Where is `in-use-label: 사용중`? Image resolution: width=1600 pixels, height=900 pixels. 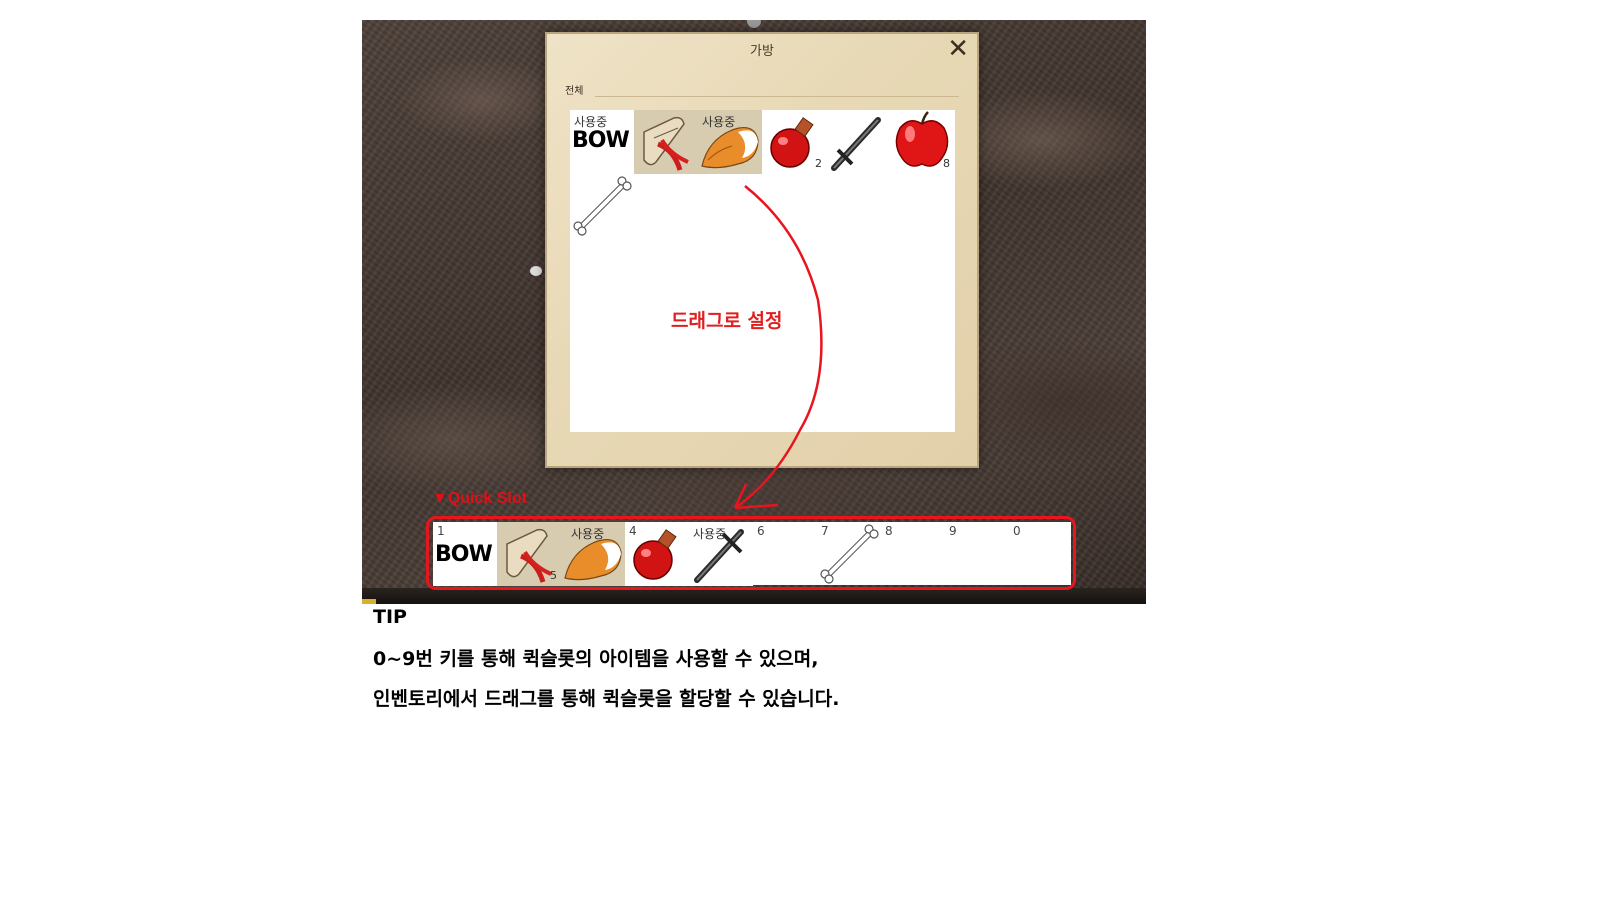 in-use-label: 사용중 is located at coordinates (719, 122).